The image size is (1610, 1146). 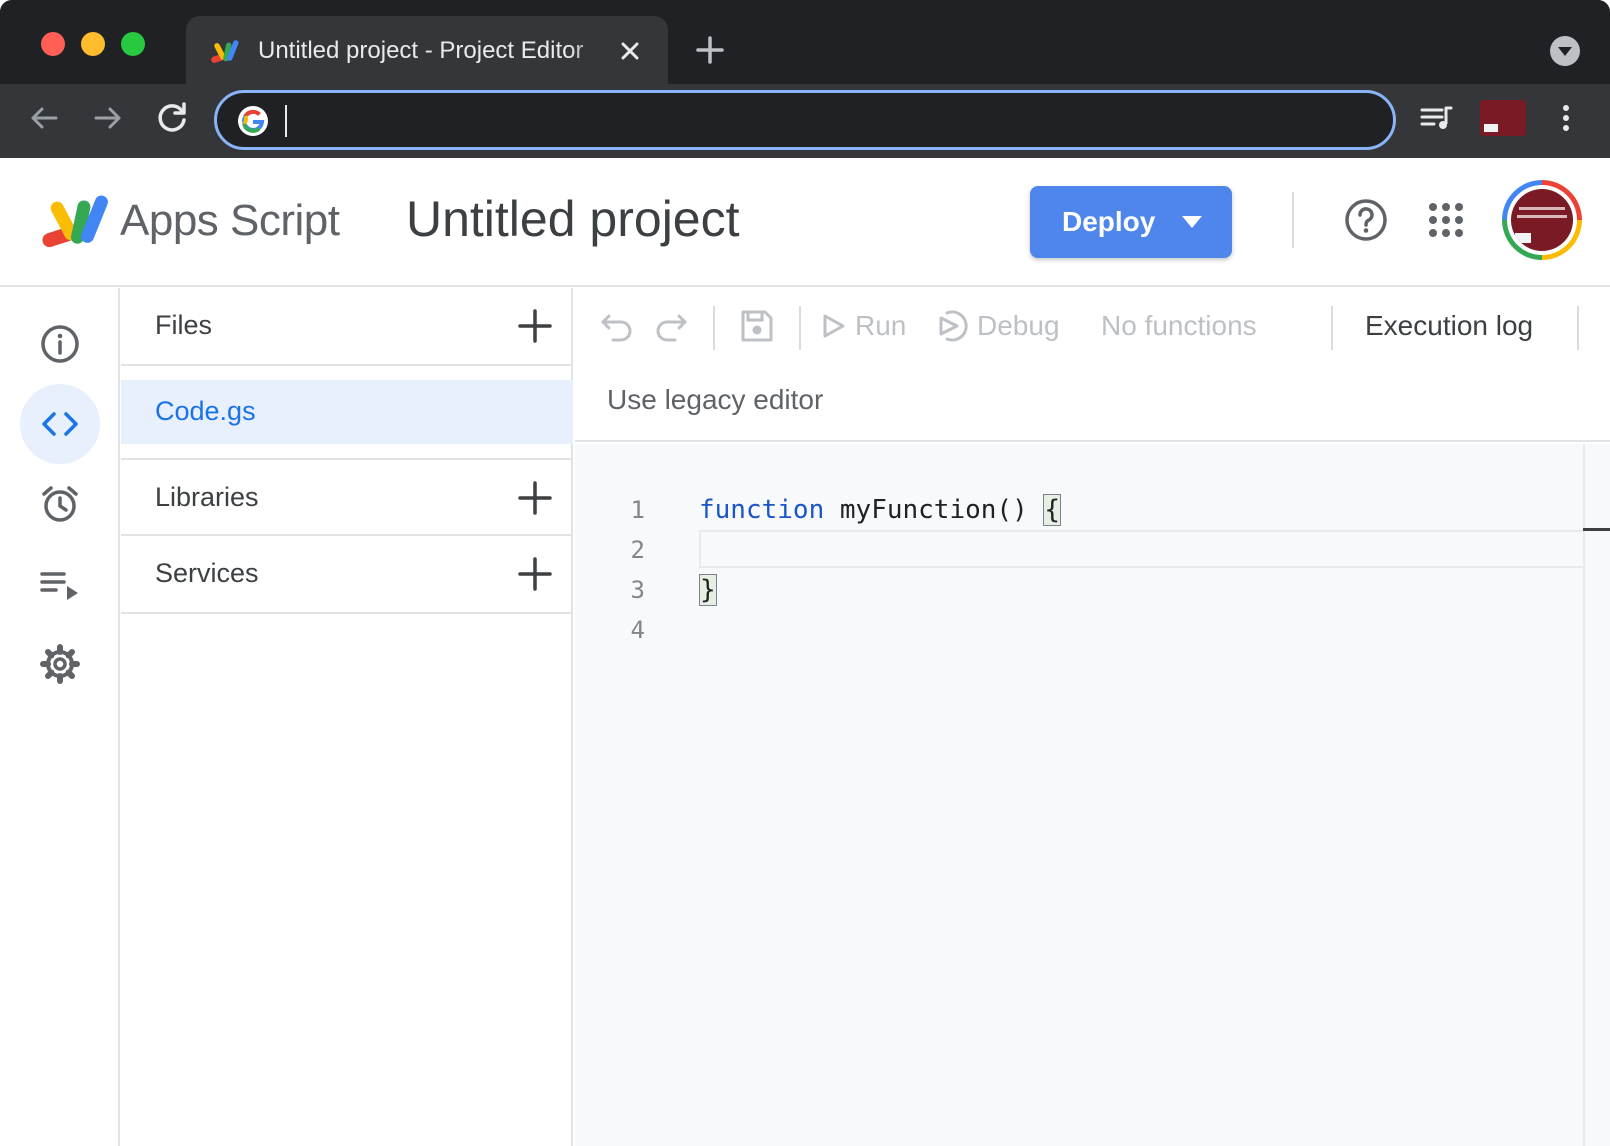 What do you see at coordinates (934, 510) in the screenshot?
I see `function-signature-token: myFunction()` at bounding box center [934, 510].